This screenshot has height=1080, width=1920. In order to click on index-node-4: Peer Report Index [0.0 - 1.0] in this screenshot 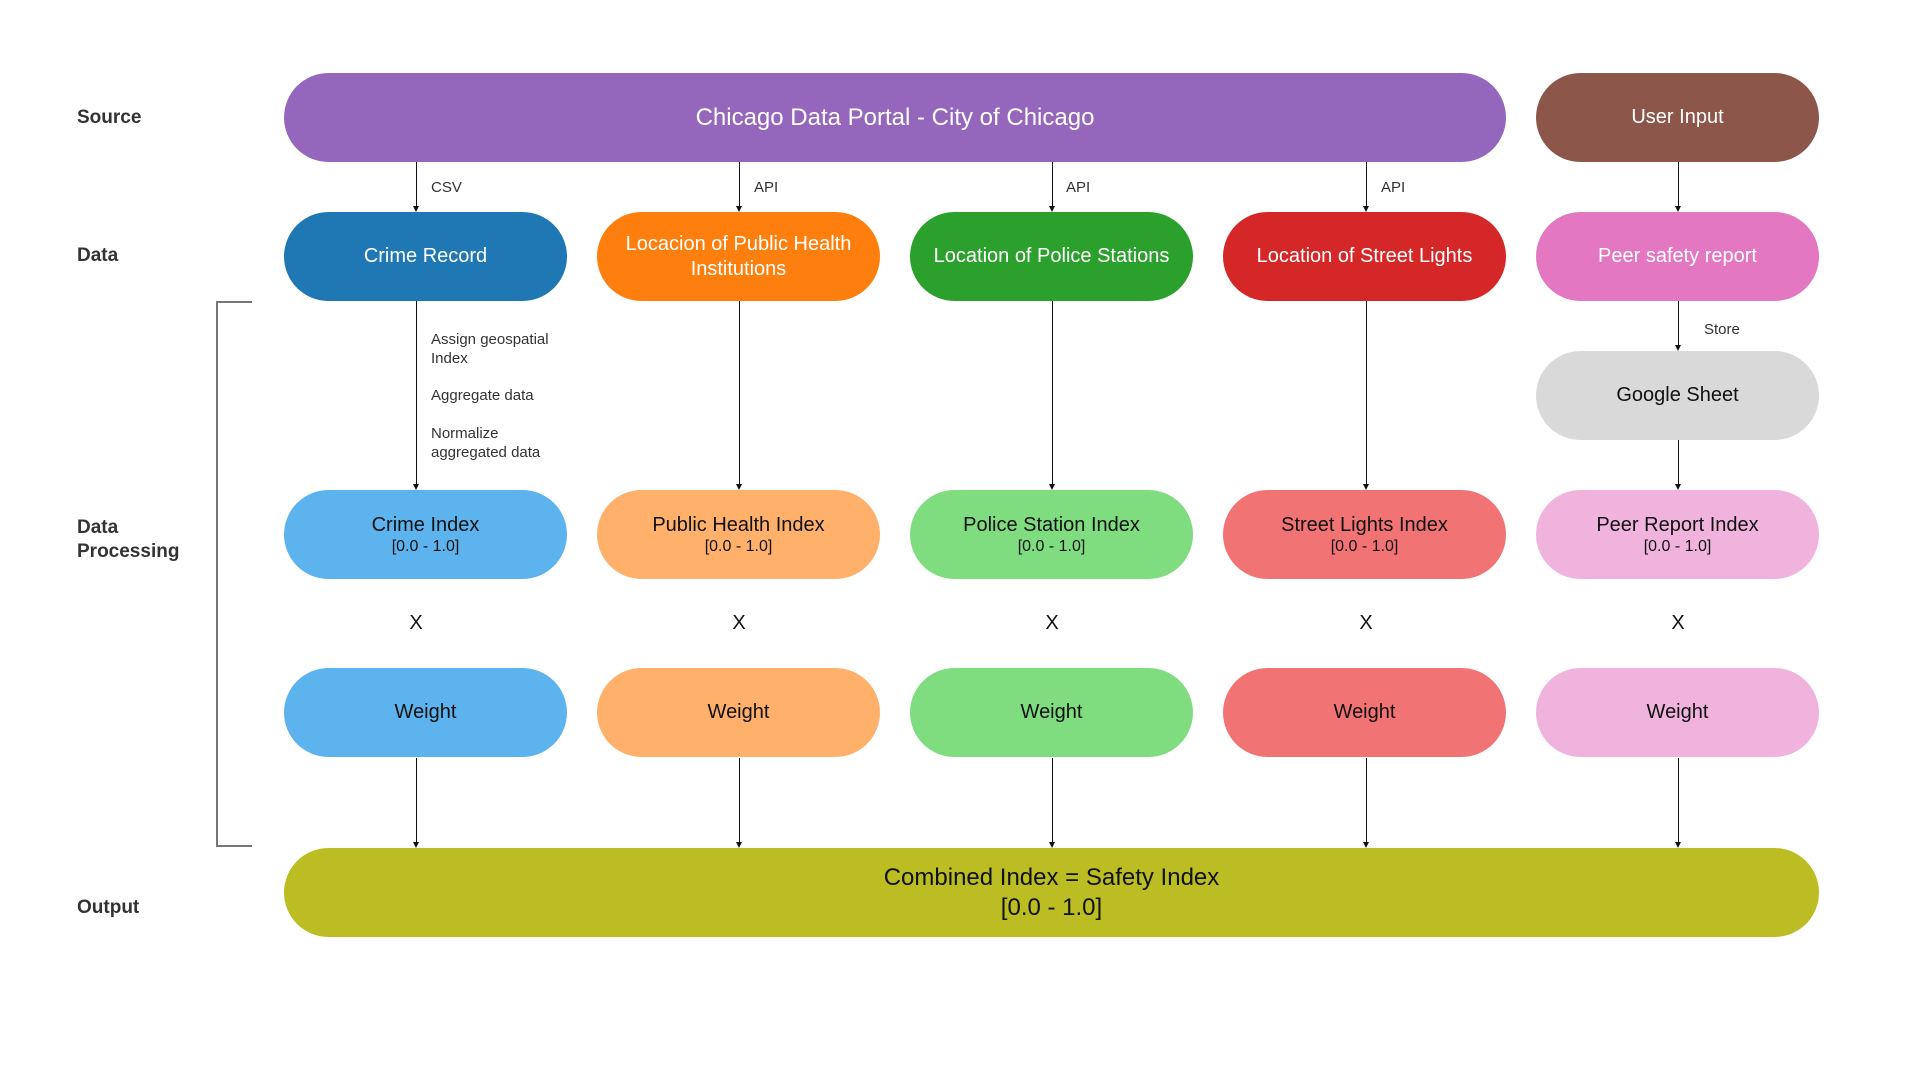, I will do `click(1677, 534)`.